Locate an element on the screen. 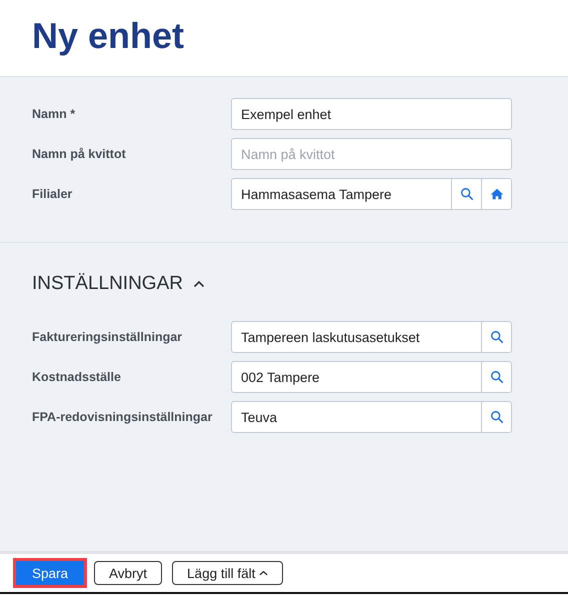  input-field: Hammasasema Tampere is located at coordinates (371, 194).